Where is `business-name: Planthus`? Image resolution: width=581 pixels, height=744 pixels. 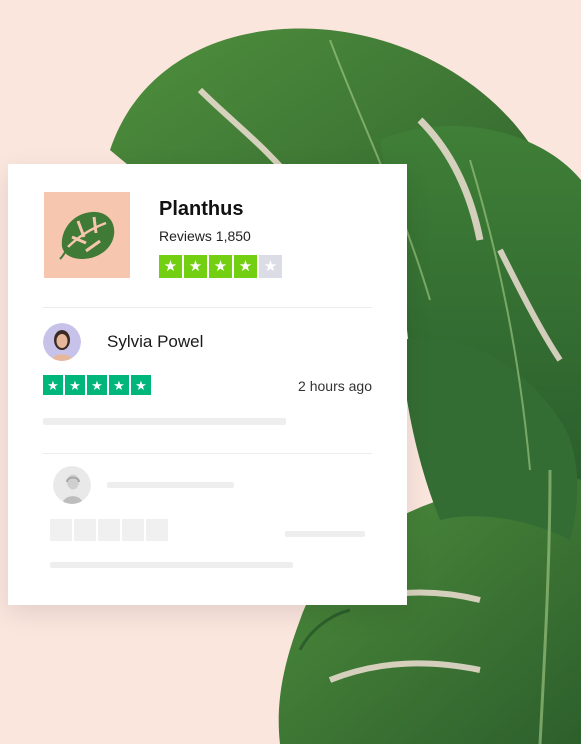
business-name: Planthus is located at coordinates (201, 209).